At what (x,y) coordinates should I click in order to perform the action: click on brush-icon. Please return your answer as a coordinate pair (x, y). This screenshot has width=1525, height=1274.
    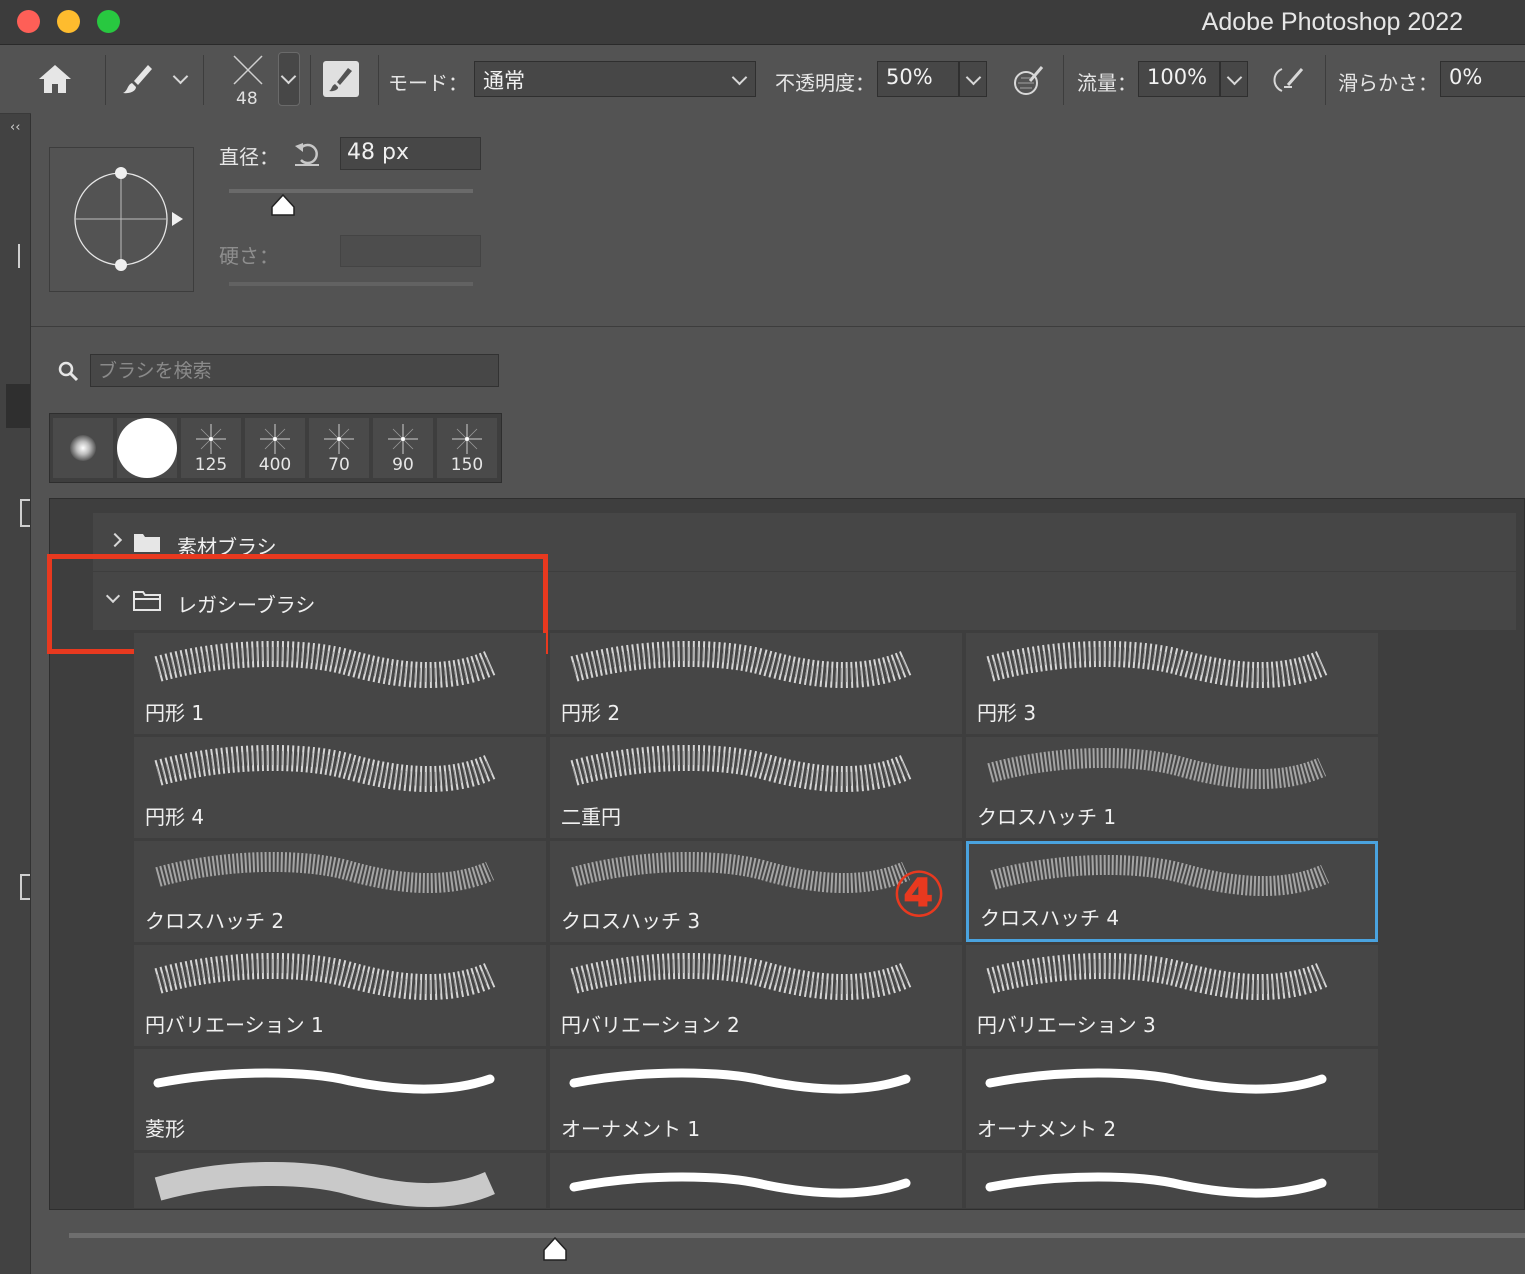
    Looking at the image, I should click on (137, 79).